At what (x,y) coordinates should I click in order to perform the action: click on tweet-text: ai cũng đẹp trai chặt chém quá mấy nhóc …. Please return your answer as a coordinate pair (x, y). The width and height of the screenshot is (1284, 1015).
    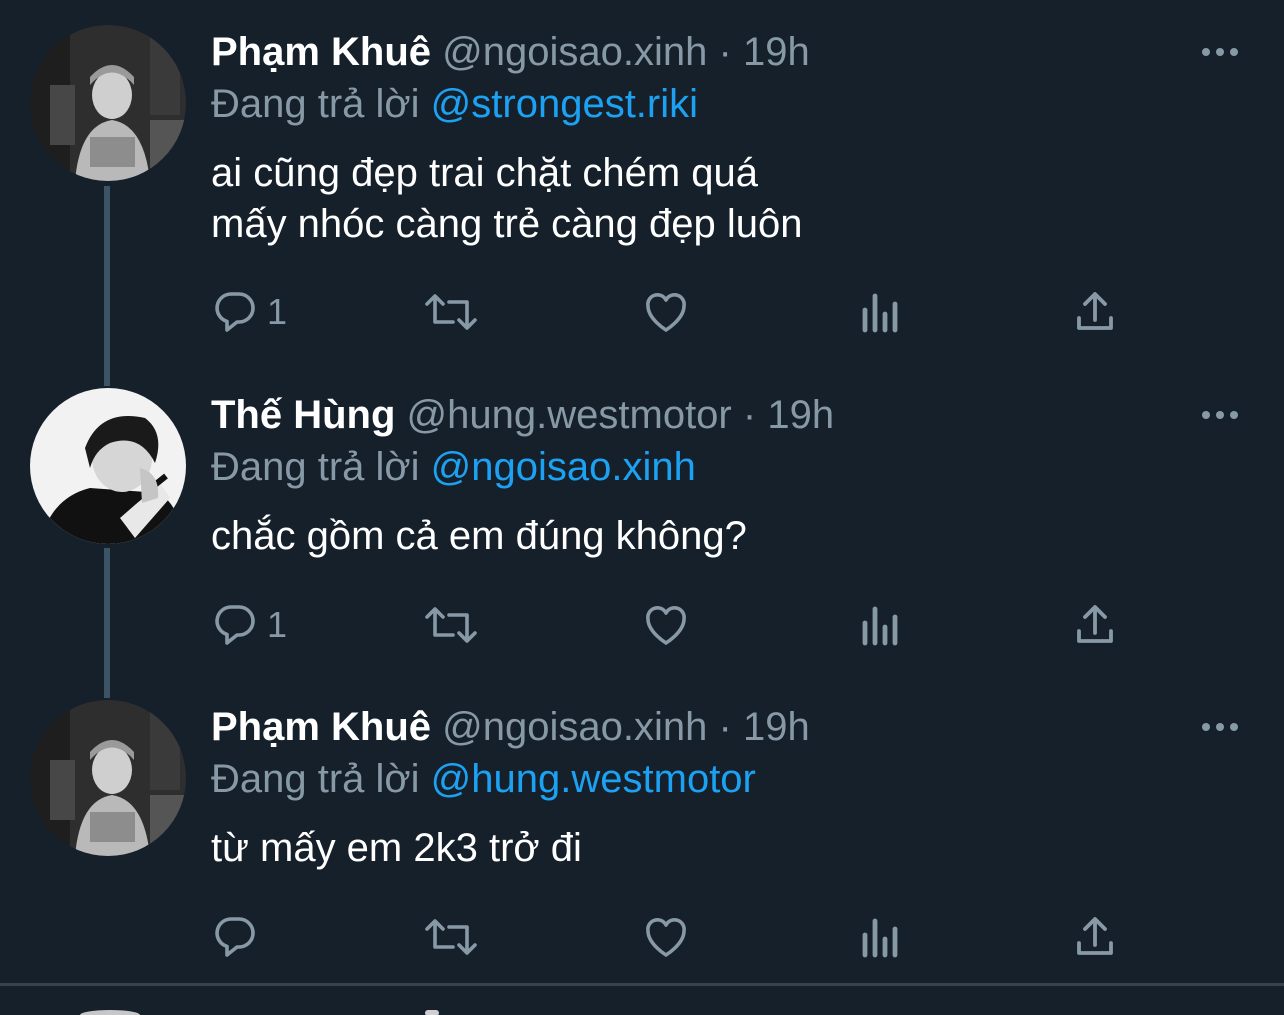
    Looking at the image, I should click on (507, 199).